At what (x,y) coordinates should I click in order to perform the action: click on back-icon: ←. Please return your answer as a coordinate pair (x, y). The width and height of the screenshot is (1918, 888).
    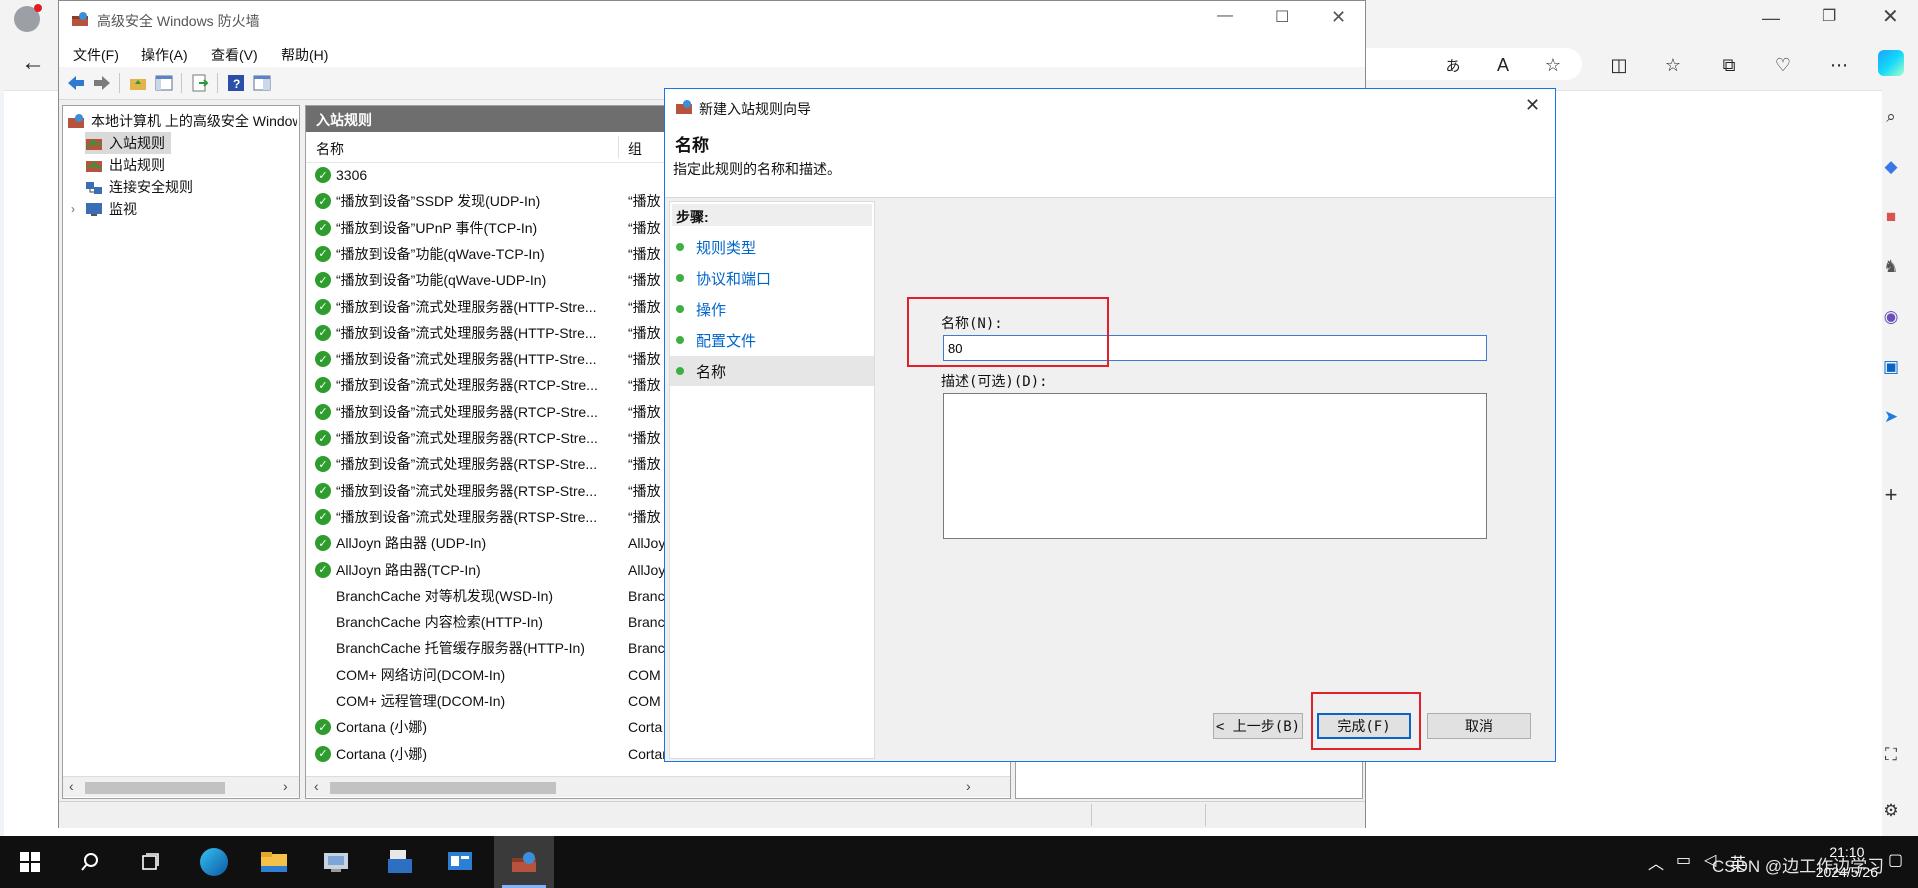
    Looking at the image, I should click on (33, 62).